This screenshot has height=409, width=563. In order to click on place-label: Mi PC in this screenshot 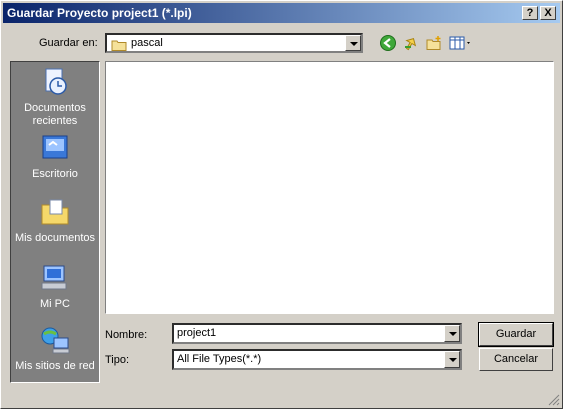, I will do `click(55, 304)`.